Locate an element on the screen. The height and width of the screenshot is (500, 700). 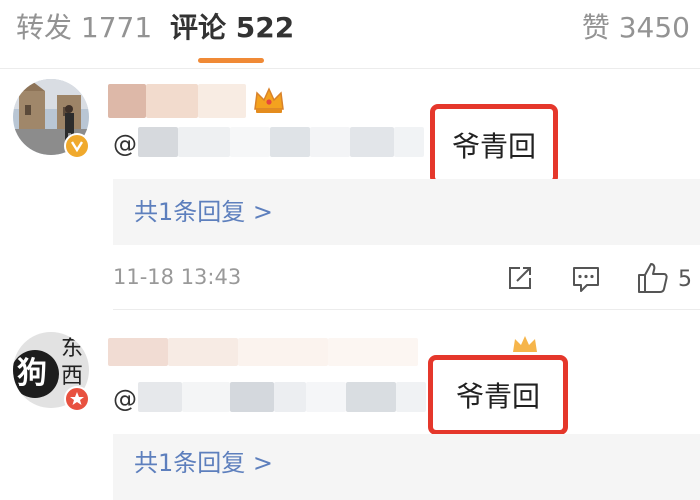
tab-comments-label: 评论 is located at coordinates (198, 27).